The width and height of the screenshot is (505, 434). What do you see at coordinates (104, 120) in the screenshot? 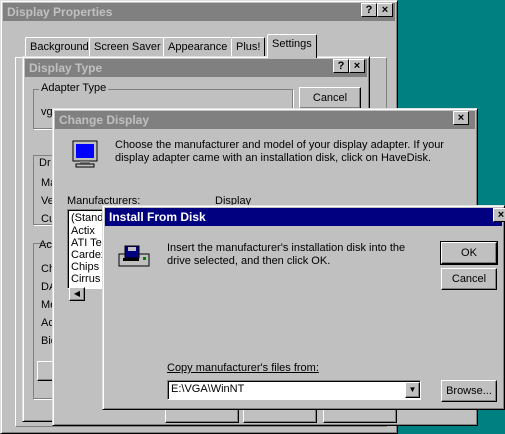
I see `change-display-title: Change Display` at bounding box center [104, 120].